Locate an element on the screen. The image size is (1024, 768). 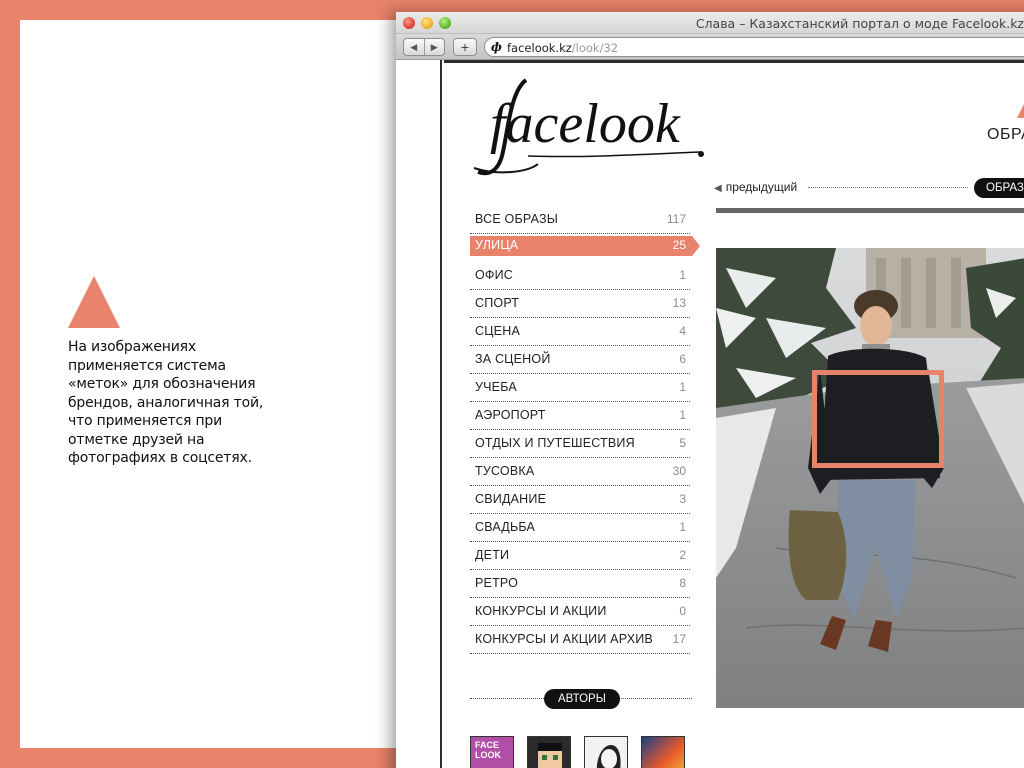
category-label: СПОРТ is located at coordinates (497, 303).